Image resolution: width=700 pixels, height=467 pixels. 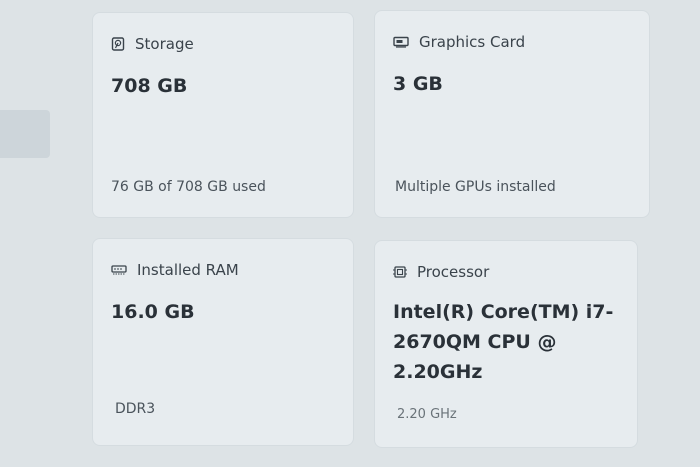 What do you see at coordinates (119, 270) in the screenshot?
I see `memory-ram-icon` at bounding box center [119, 270].